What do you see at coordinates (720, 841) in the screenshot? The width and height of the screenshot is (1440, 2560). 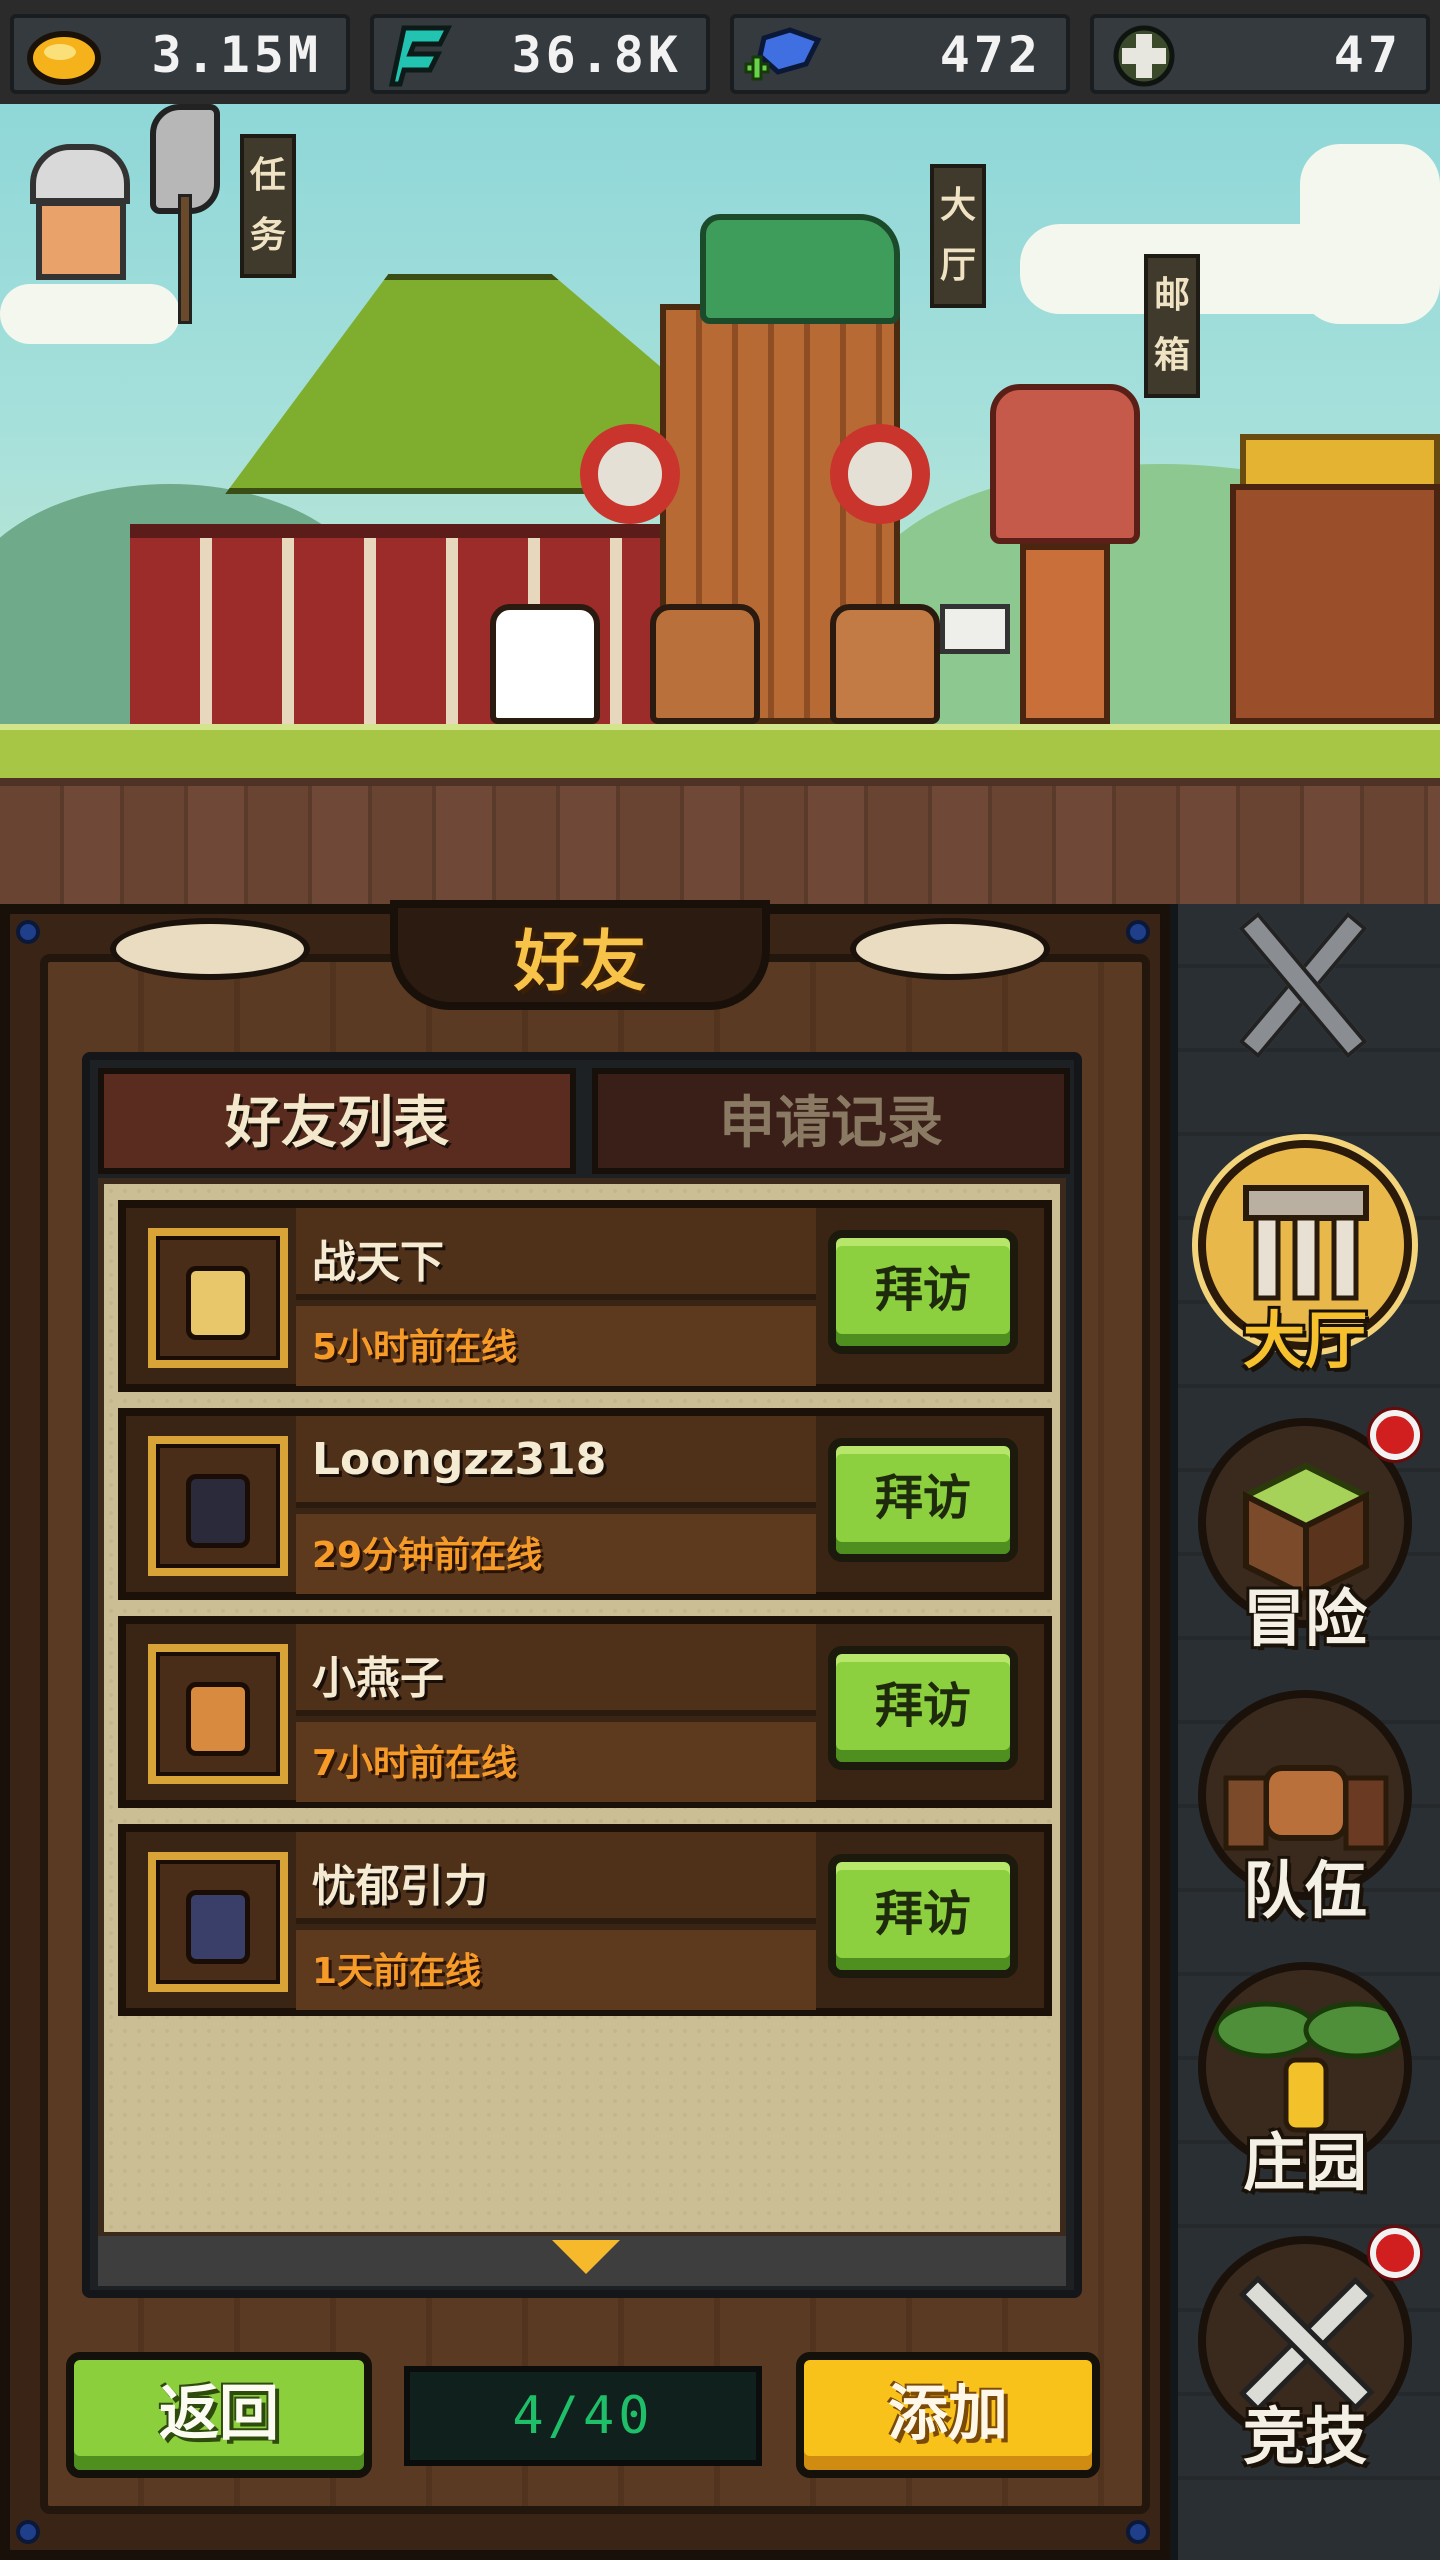 I see `dirt-ground` at bounding box center [720, 841].